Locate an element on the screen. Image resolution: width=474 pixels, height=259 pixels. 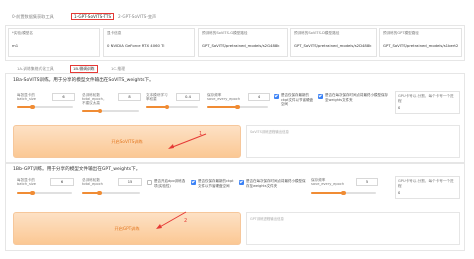
gpt-save-weights-checkbox is located at coordinates (241, 182).